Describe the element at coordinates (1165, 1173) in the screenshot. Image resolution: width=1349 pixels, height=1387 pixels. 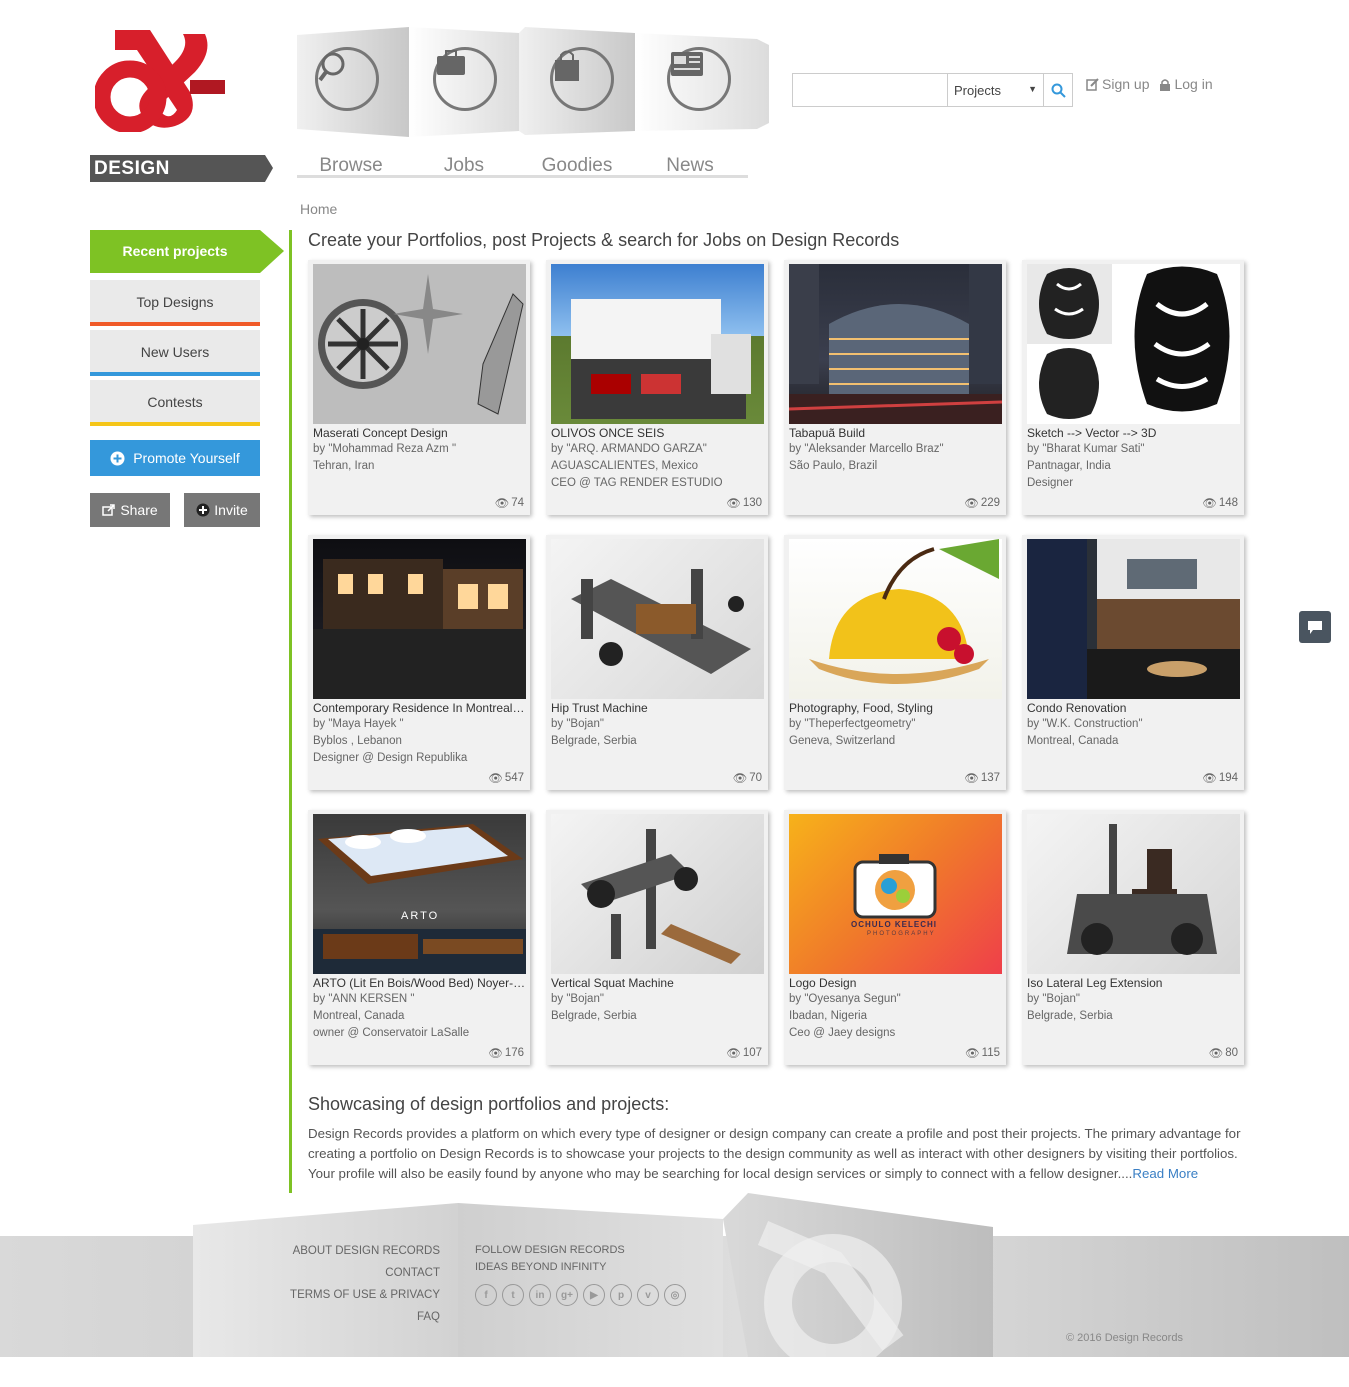
I see `read-more-link: Read More` at that location.